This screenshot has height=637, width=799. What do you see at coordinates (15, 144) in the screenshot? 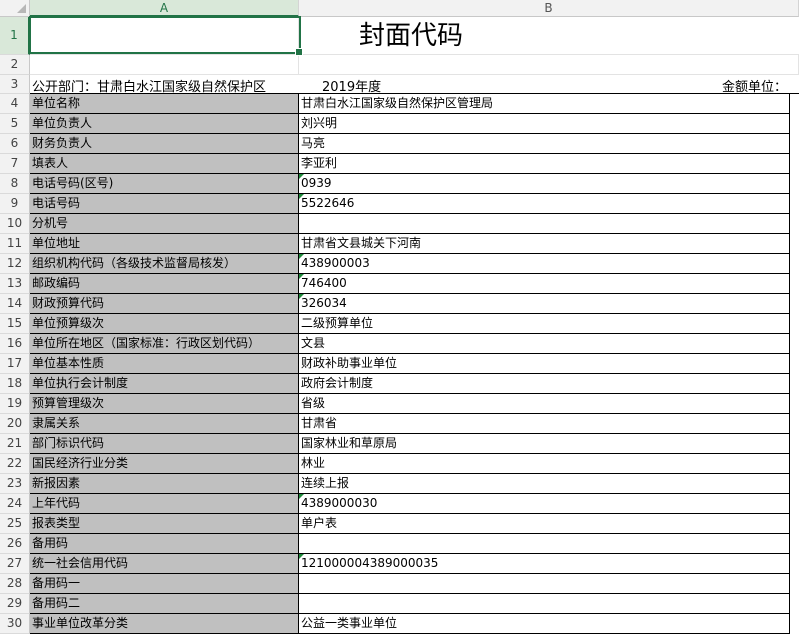
I see `row-header-6: 6` at bounding box center [15, 144].